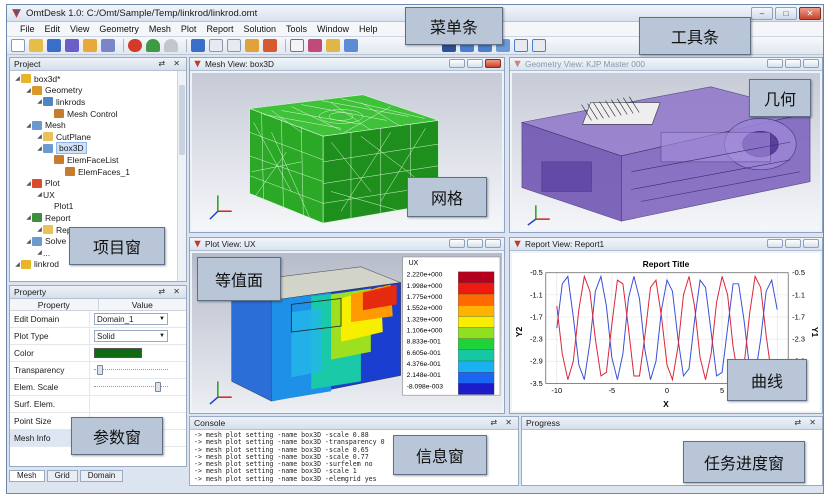  What do you see at coordinates (171, 45) in the screenshot?
I see `redo-icon` at bounding box center [171, 45].